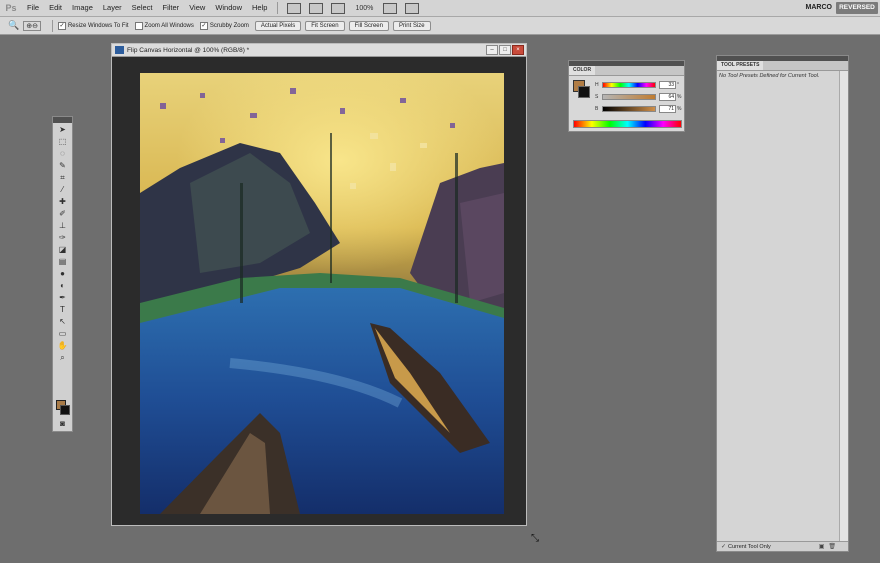  Describe the element at coordinates (62, 333) in the screenshot. I see `shape-icon: ▭` at that location.